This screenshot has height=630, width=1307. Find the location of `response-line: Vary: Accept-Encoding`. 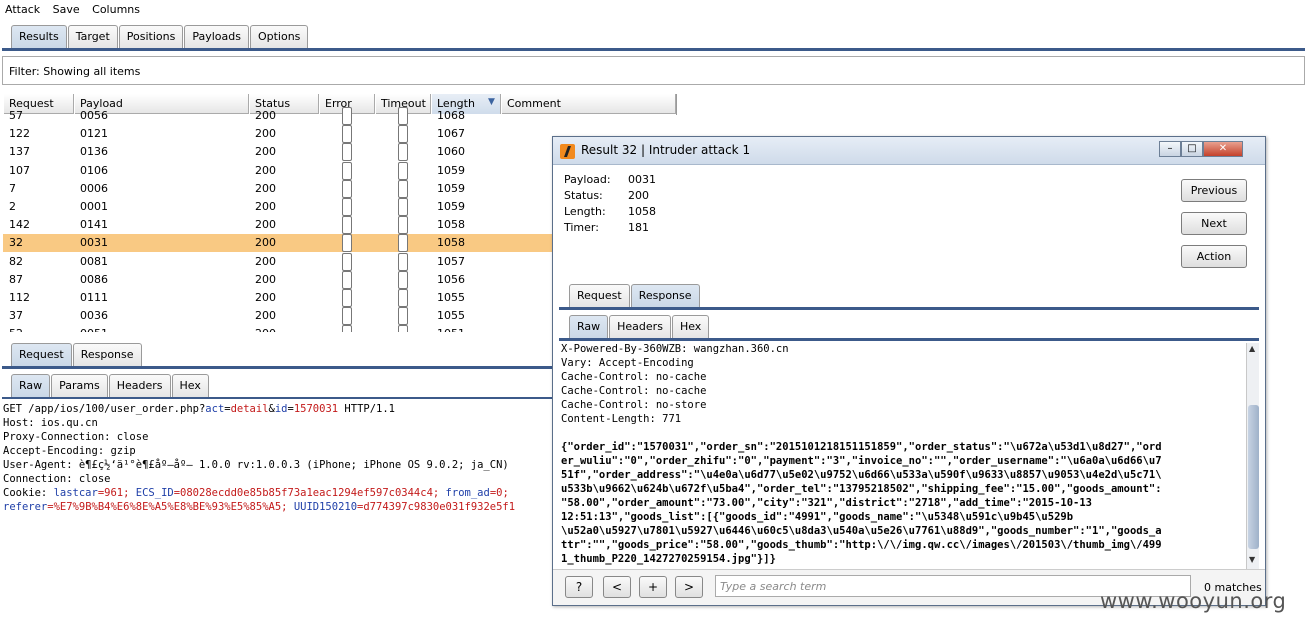

response-line: Vary: Accept-Encoding is located at coordinates (627, 363).